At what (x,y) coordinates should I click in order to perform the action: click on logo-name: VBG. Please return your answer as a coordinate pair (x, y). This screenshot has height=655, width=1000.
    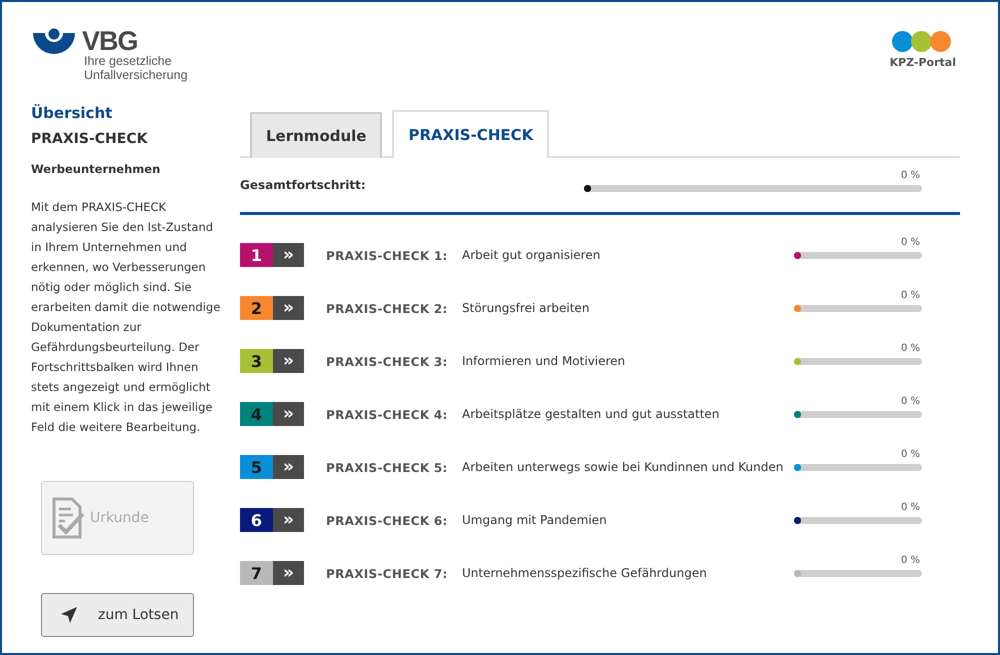
    Looking at the image, I should click on (110, 41).